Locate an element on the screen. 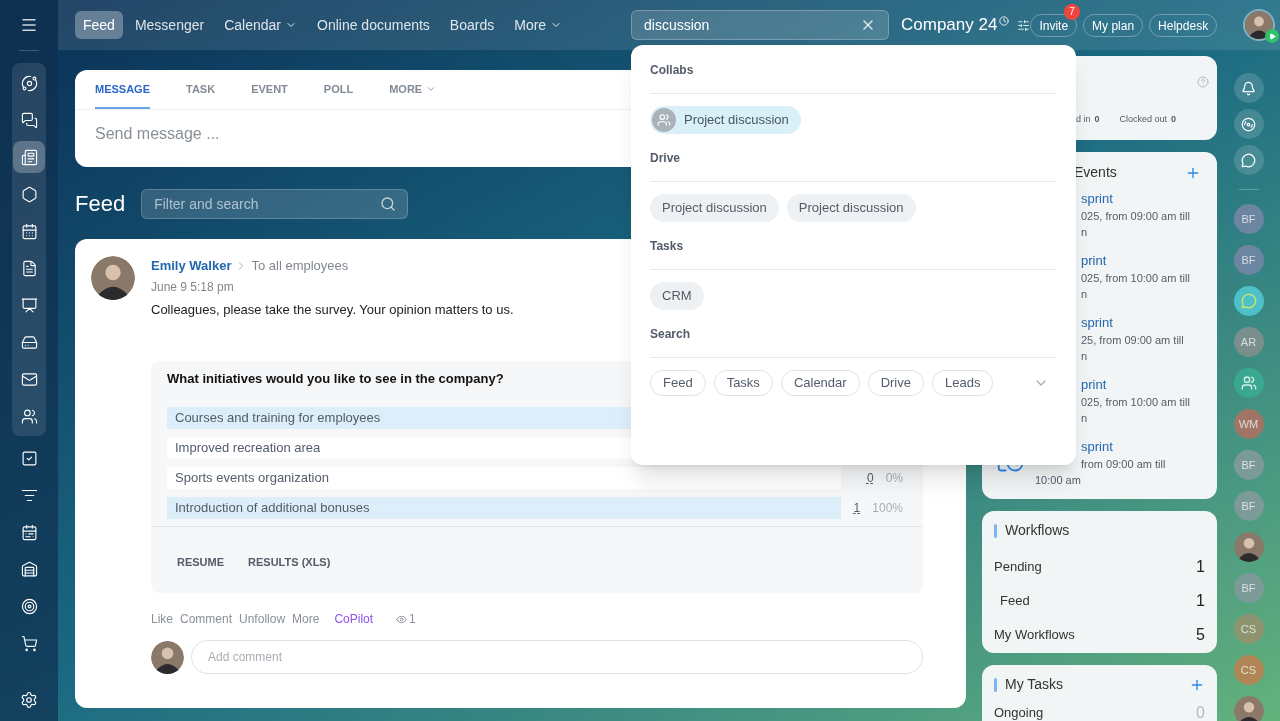 The image size is (1280, 721). workflow-count: 5 is located at coordinates (1200, 635).